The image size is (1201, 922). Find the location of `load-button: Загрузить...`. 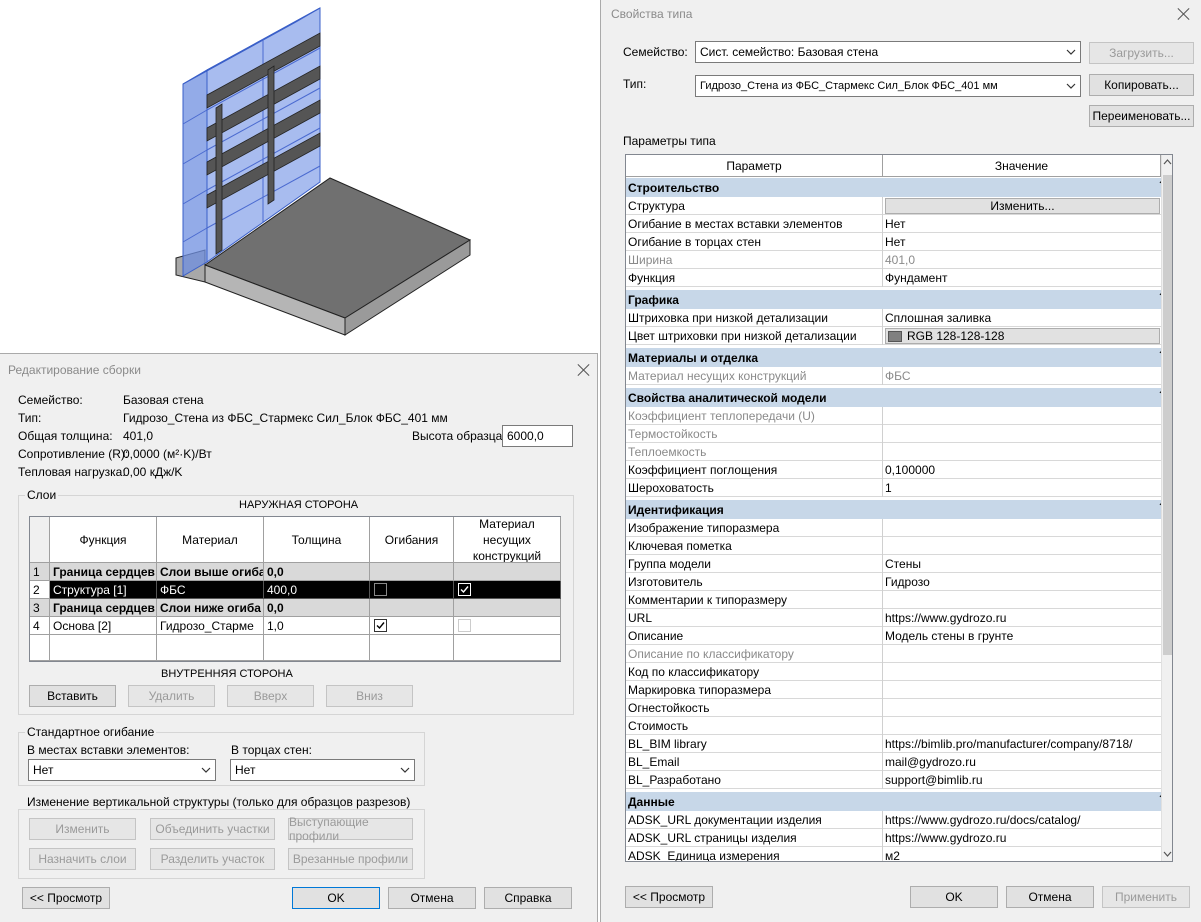

load-button: Загрузить... is located at coordinates (1141, 53).